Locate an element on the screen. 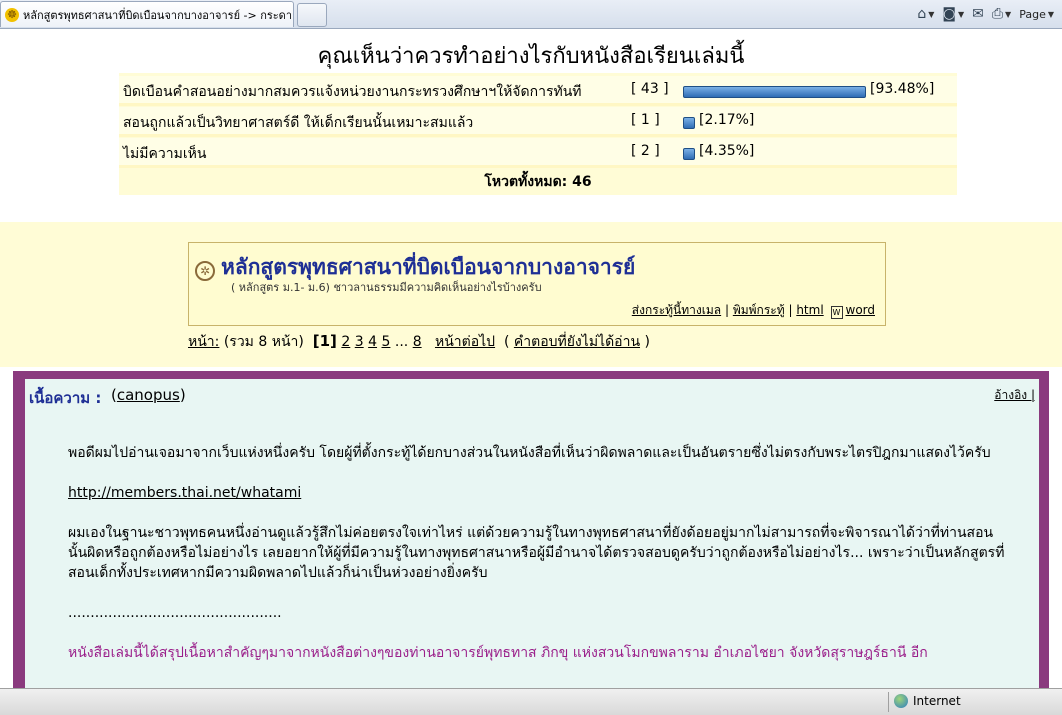 The width and height of the screenshot is (1062, 715). quote-action: อ้างอิง | is located at coordinates (1014, 395).